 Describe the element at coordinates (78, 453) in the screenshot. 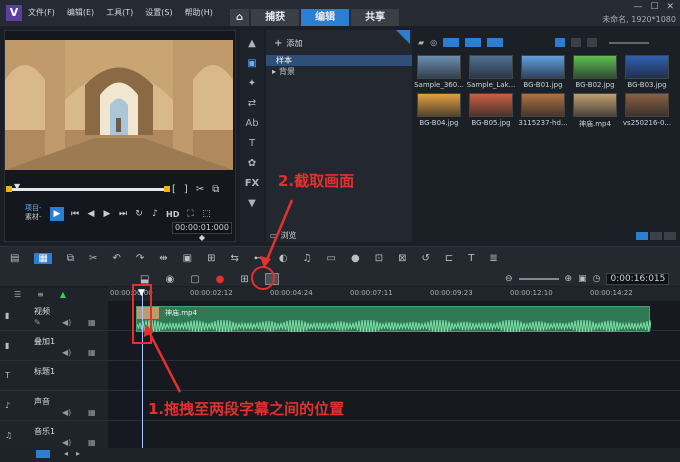

I see `status-next-icon: ▸` at that location.